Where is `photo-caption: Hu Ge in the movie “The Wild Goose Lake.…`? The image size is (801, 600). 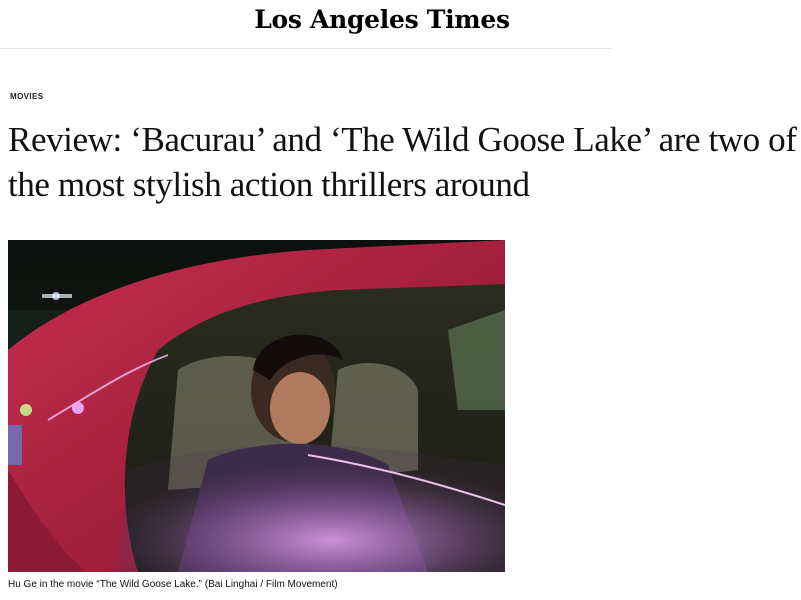
photo-caption: Hu Ge in the movie “The Wild Goose Lake.… is located at coordinates (173, 584).